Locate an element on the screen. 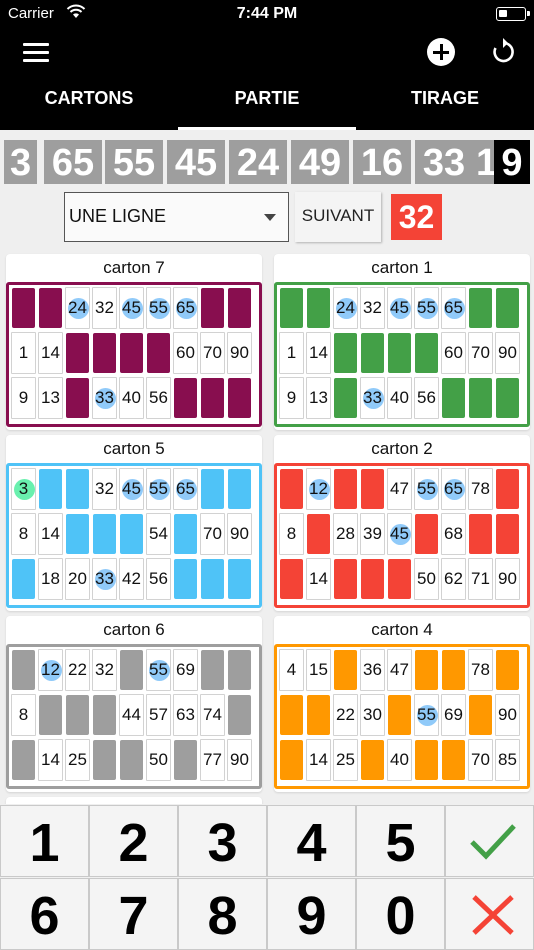  card-grid: 3 32 45 55 65 8 14 54 70 90 18 20 33 42 56 is located at coordinates (134, 535).